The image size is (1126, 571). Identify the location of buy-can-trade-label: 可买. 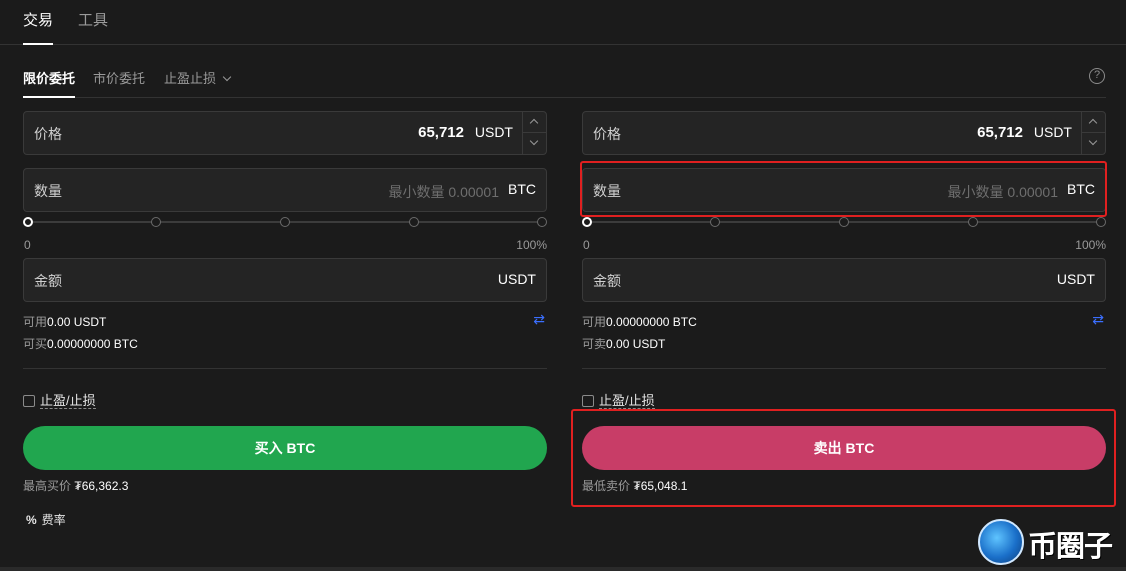
(35, 344).